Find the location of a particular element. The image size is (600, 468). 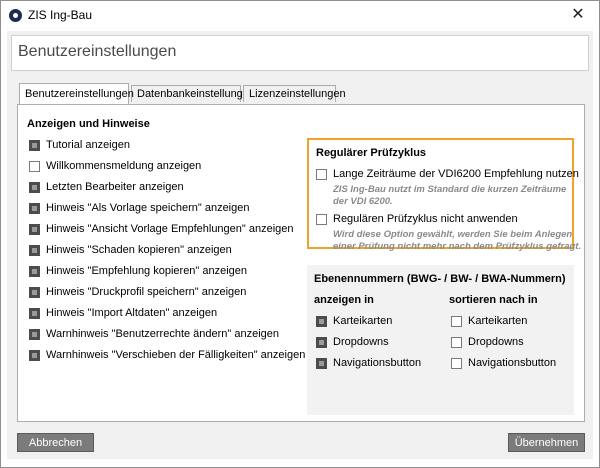

tab-lizenzeinstellungen: Lizenzeinstellungen is located at coordinates (294, 93).